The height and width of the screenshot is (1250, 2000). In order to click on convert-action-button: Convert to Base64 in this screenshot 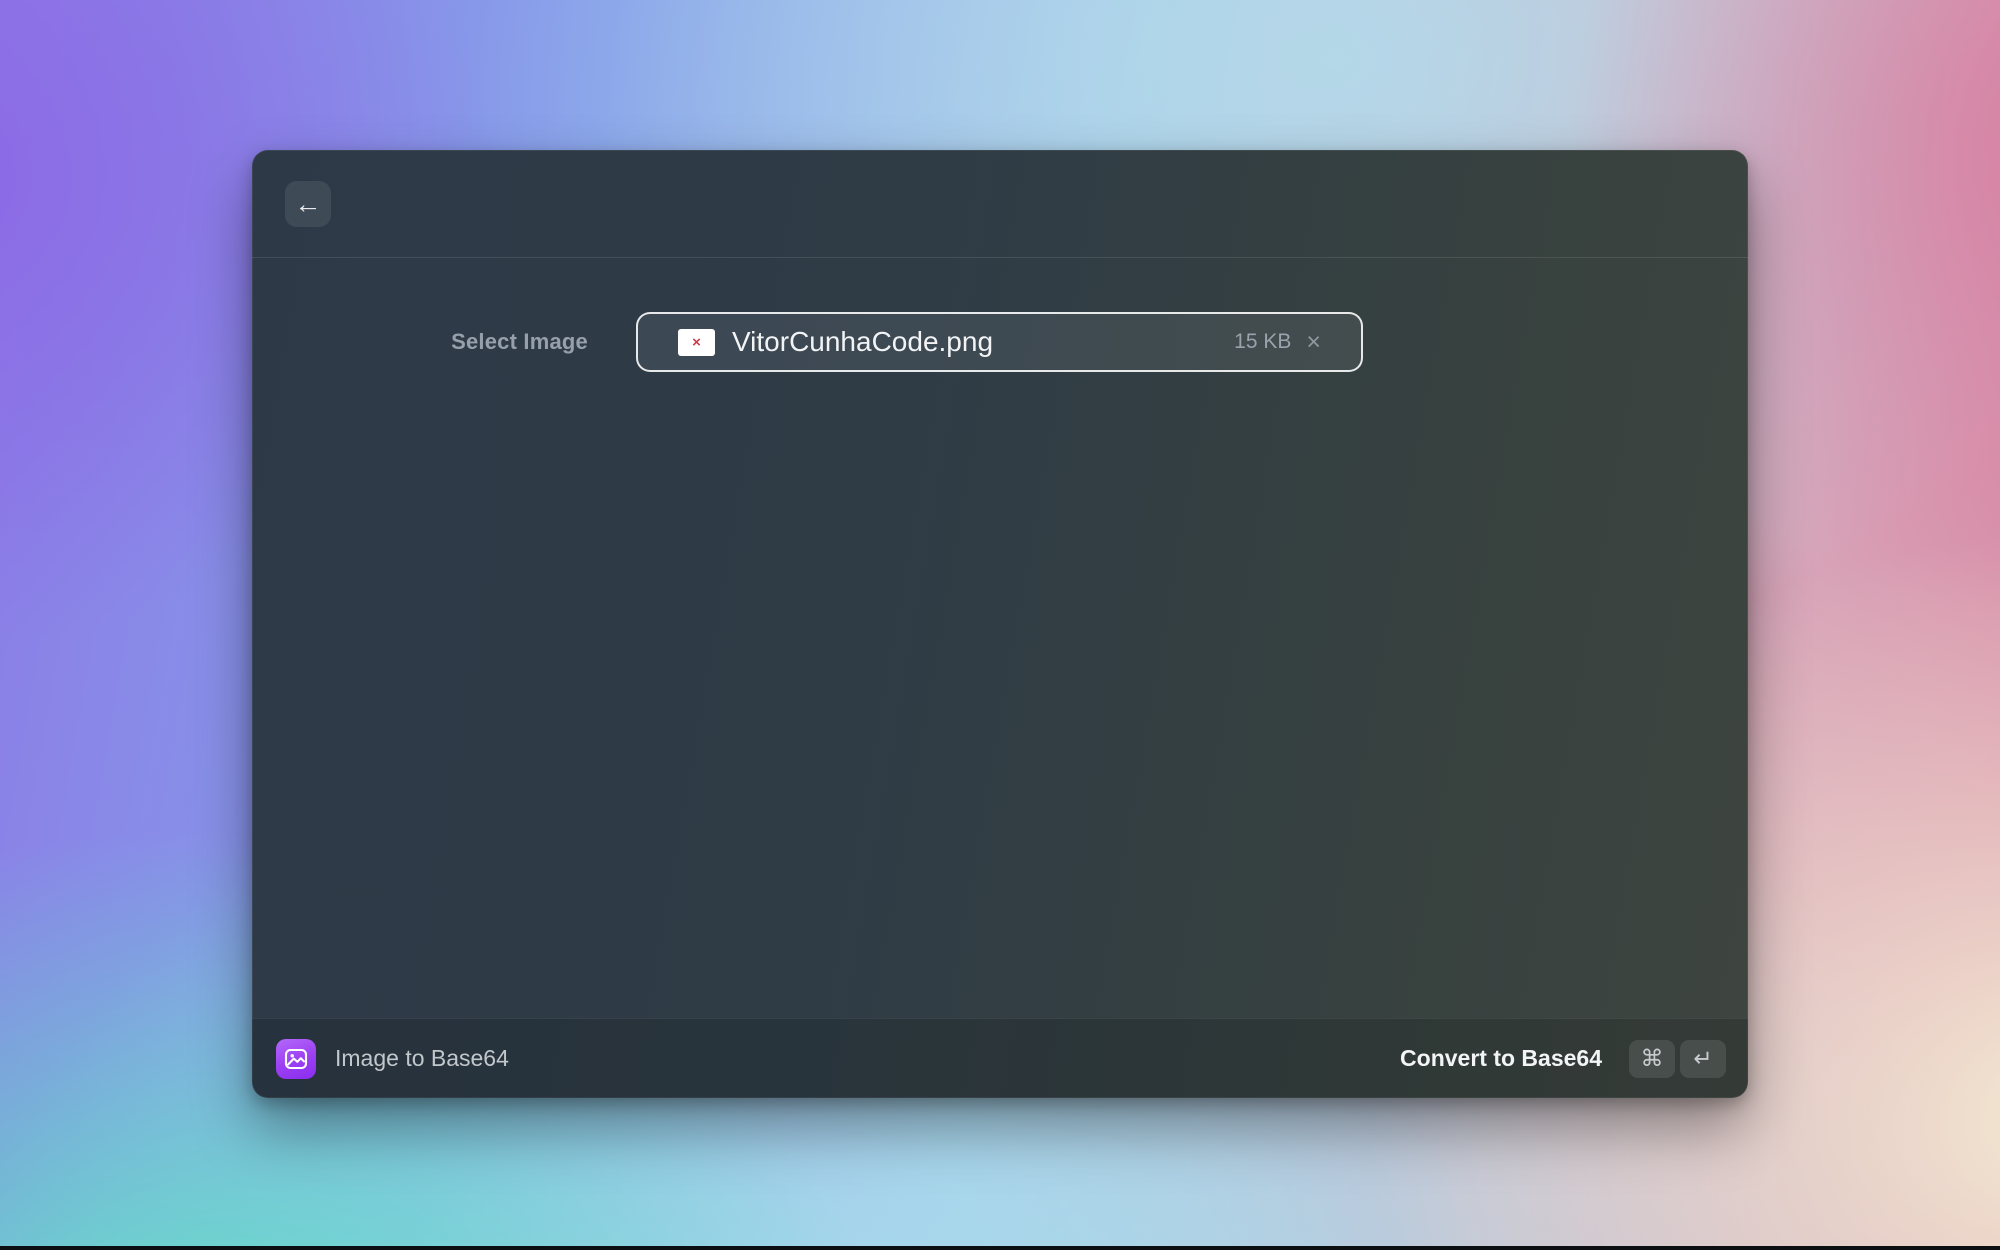, I will do `click(1501, 1058)`.